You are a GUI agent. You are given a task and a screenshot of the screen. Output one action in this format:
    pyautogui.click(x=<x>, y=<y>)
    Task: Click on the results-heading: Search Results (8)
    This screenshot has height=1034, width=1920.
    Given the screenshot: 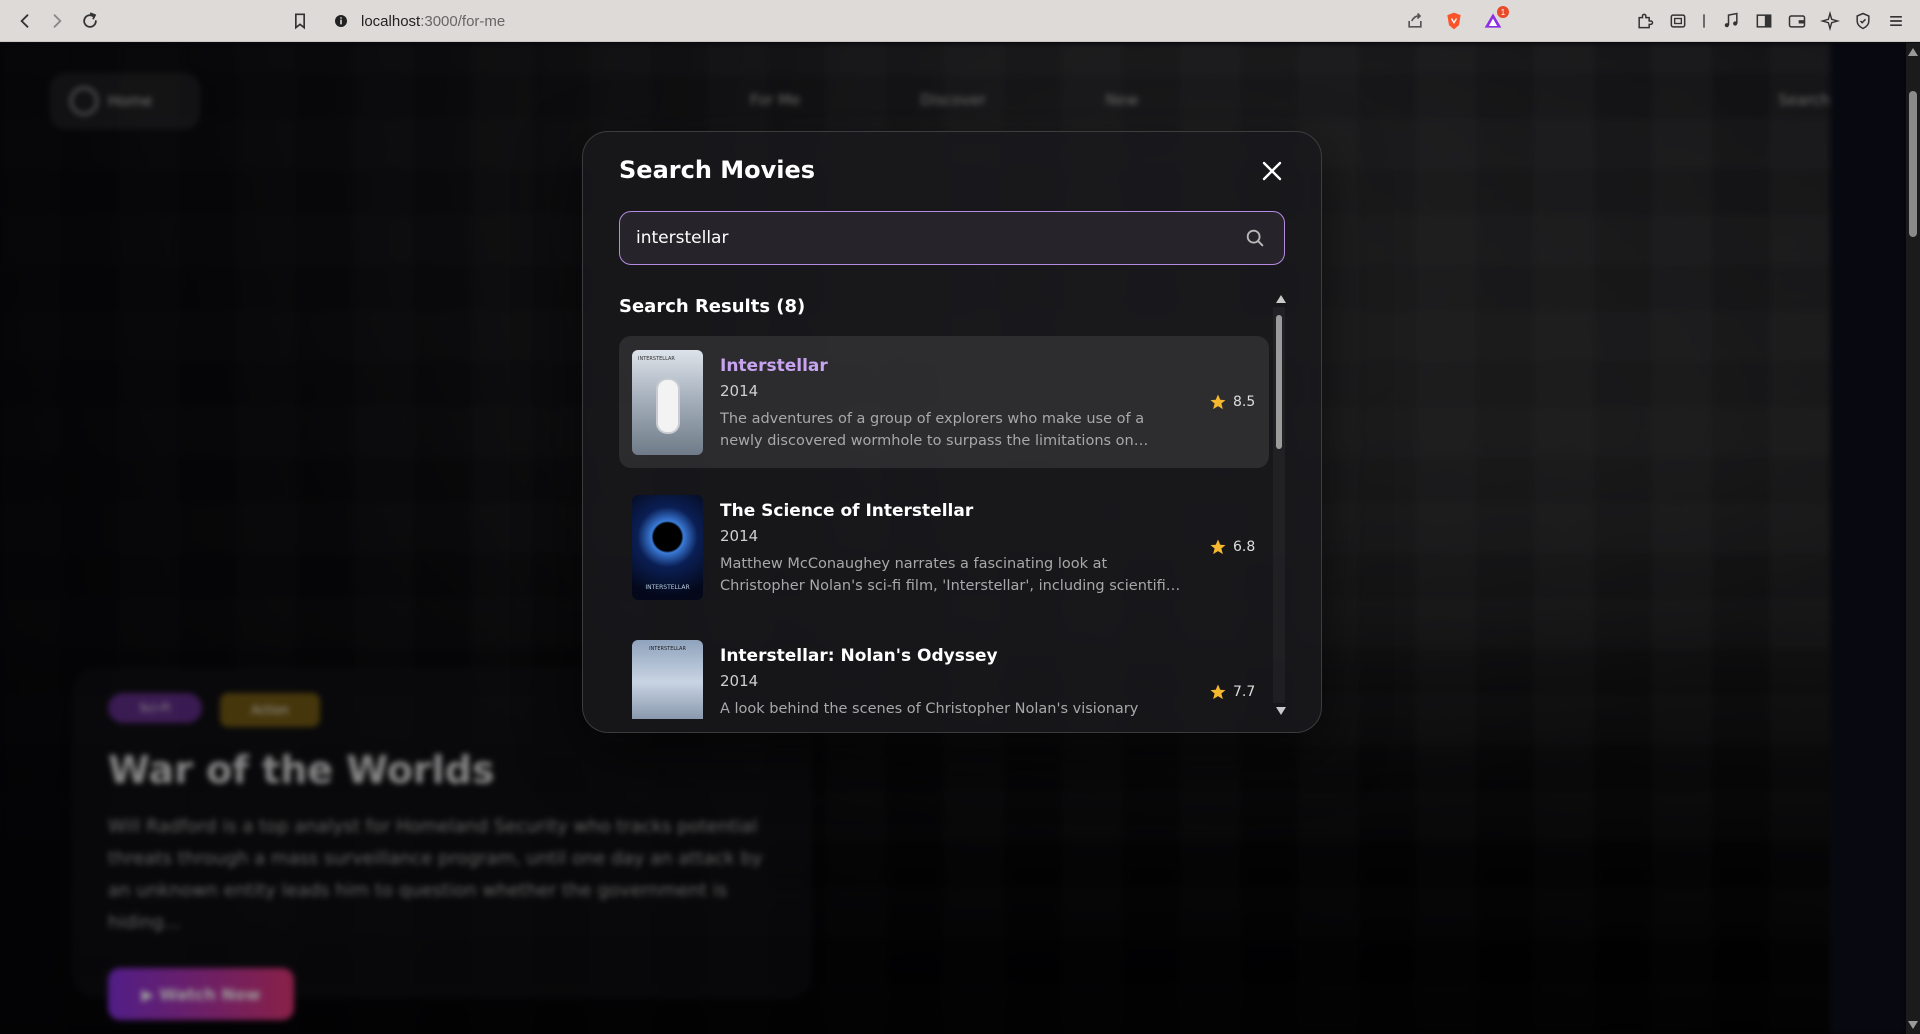 What is the action you would take?
    pyautogui.click(x=712, y=306)
    